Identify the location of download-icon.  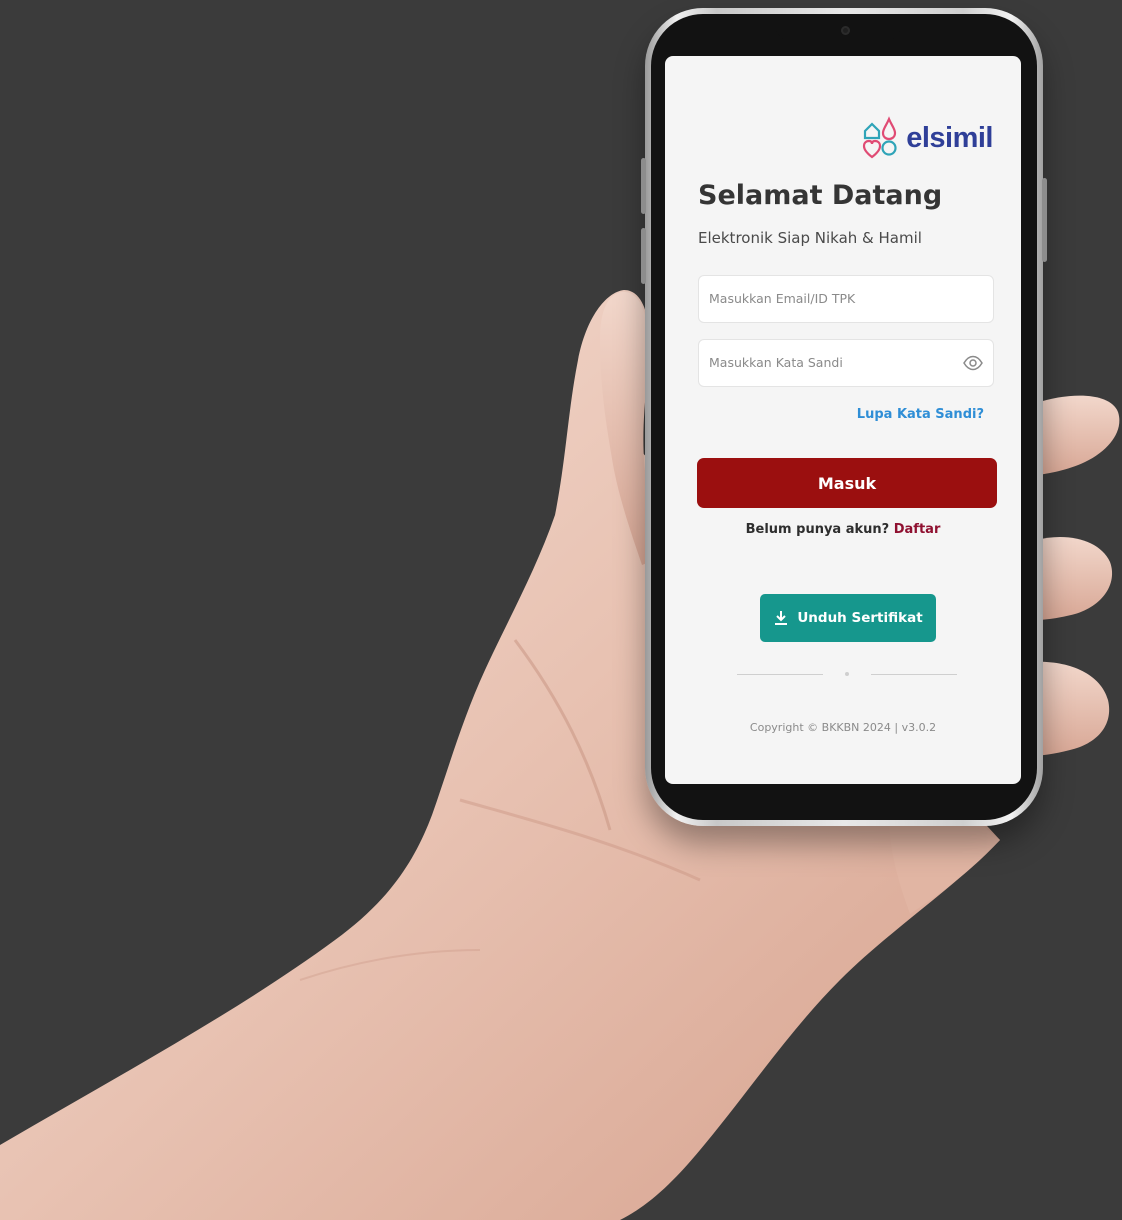
(781, 618).